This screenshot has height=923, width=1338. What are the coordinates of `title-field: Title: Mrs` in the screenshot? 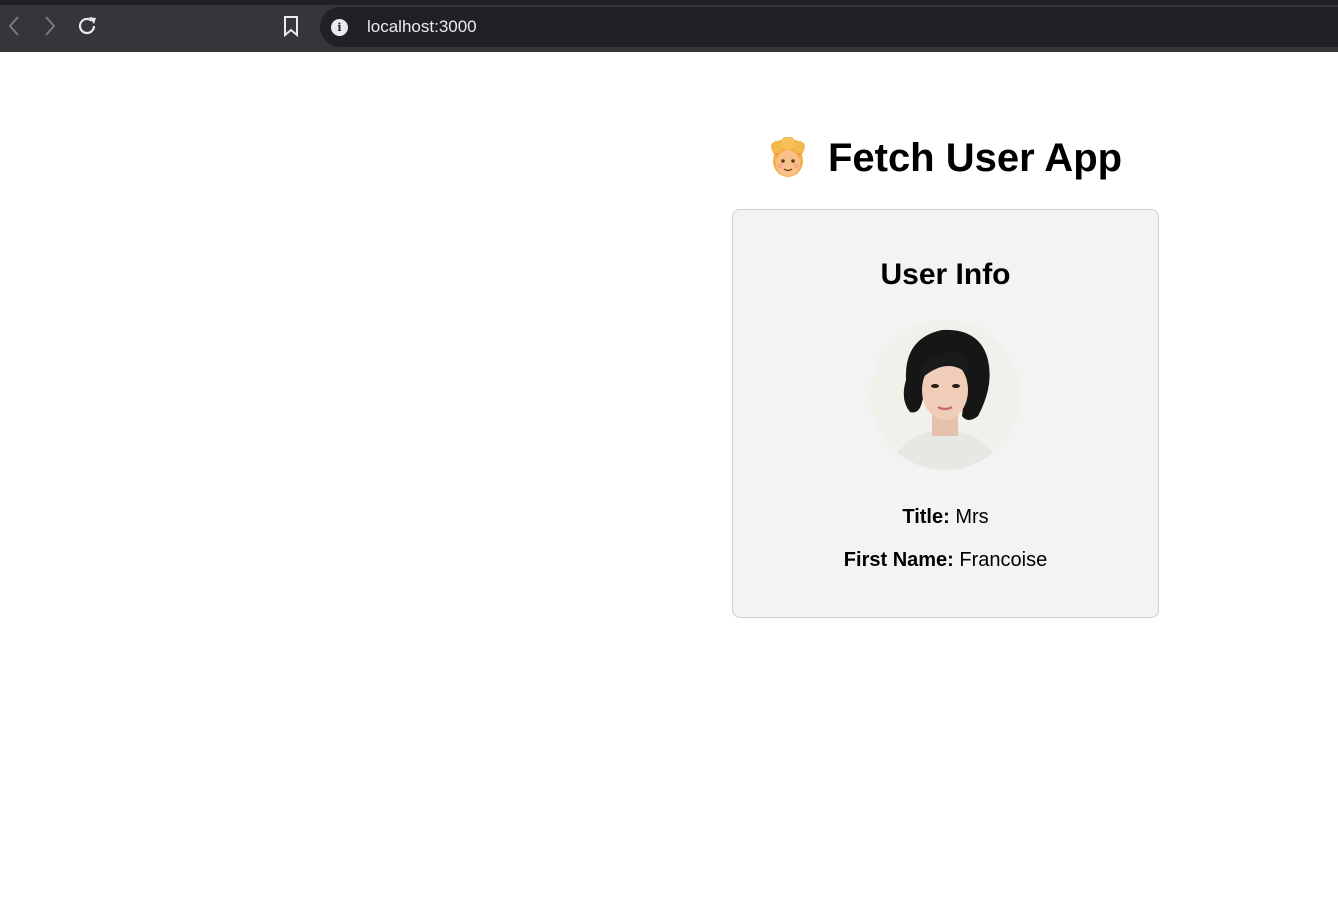 It's located at (945, 517).